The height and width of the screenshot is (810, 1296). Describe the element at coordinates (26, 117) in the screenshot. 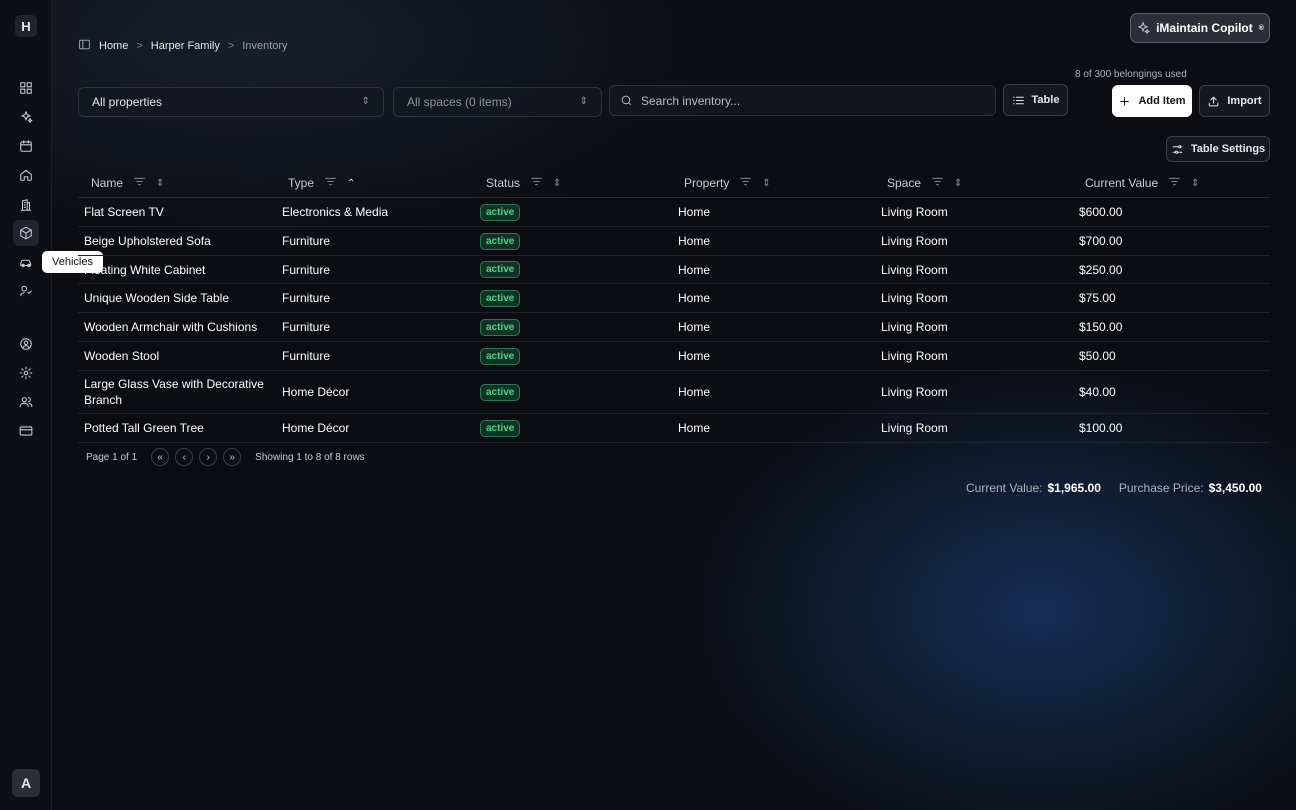

I see `sidebar-item-maintenance` at that location.